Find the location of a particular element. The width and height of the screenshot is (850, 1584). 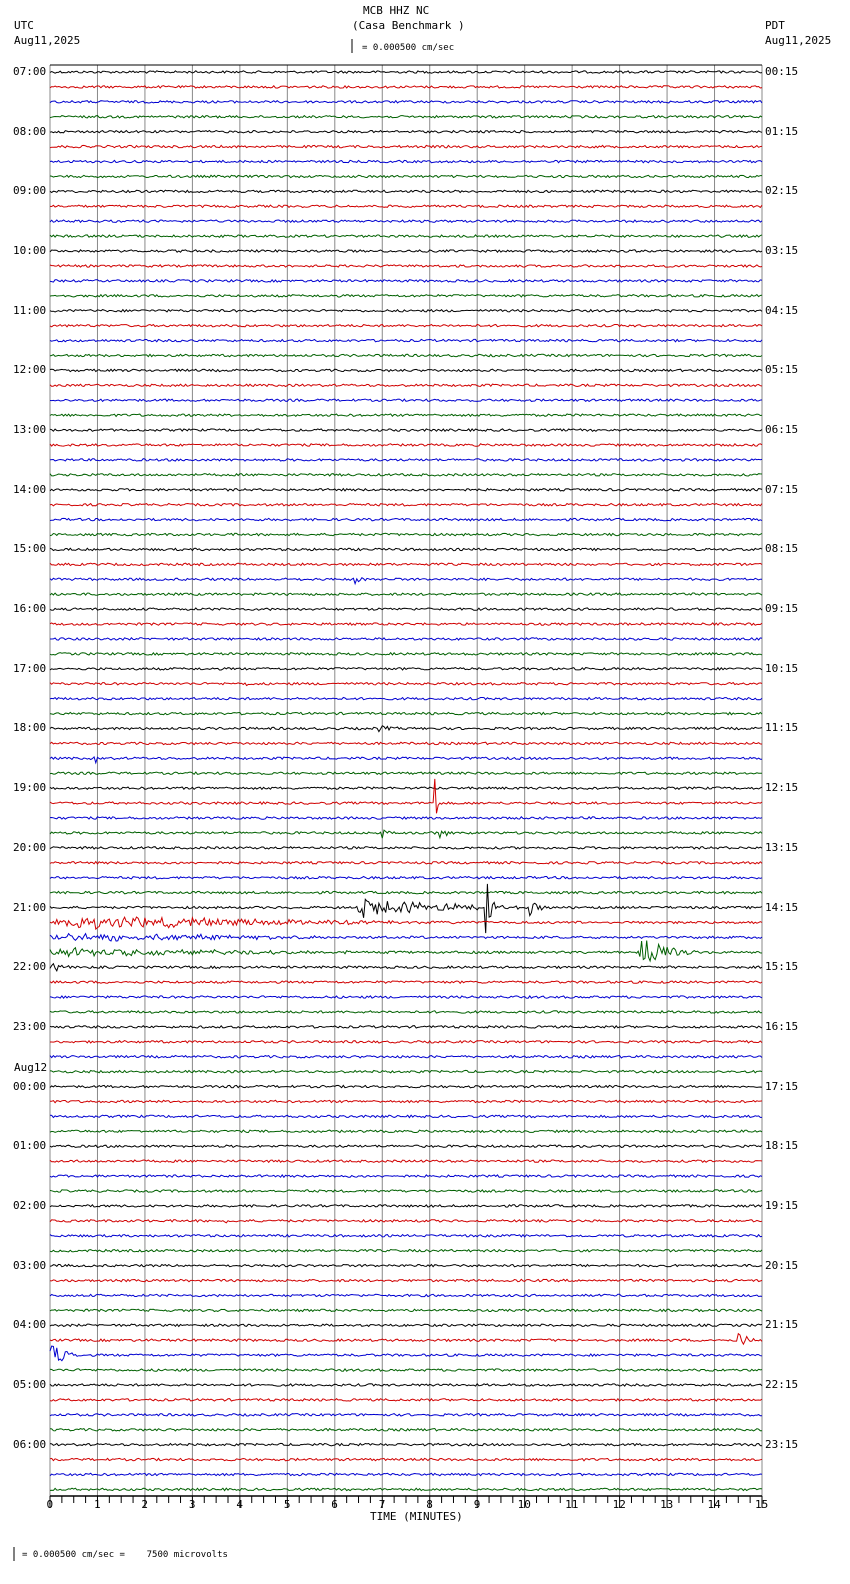

utc-hour-label: 23:00 is located at coordinates (30, 1026).